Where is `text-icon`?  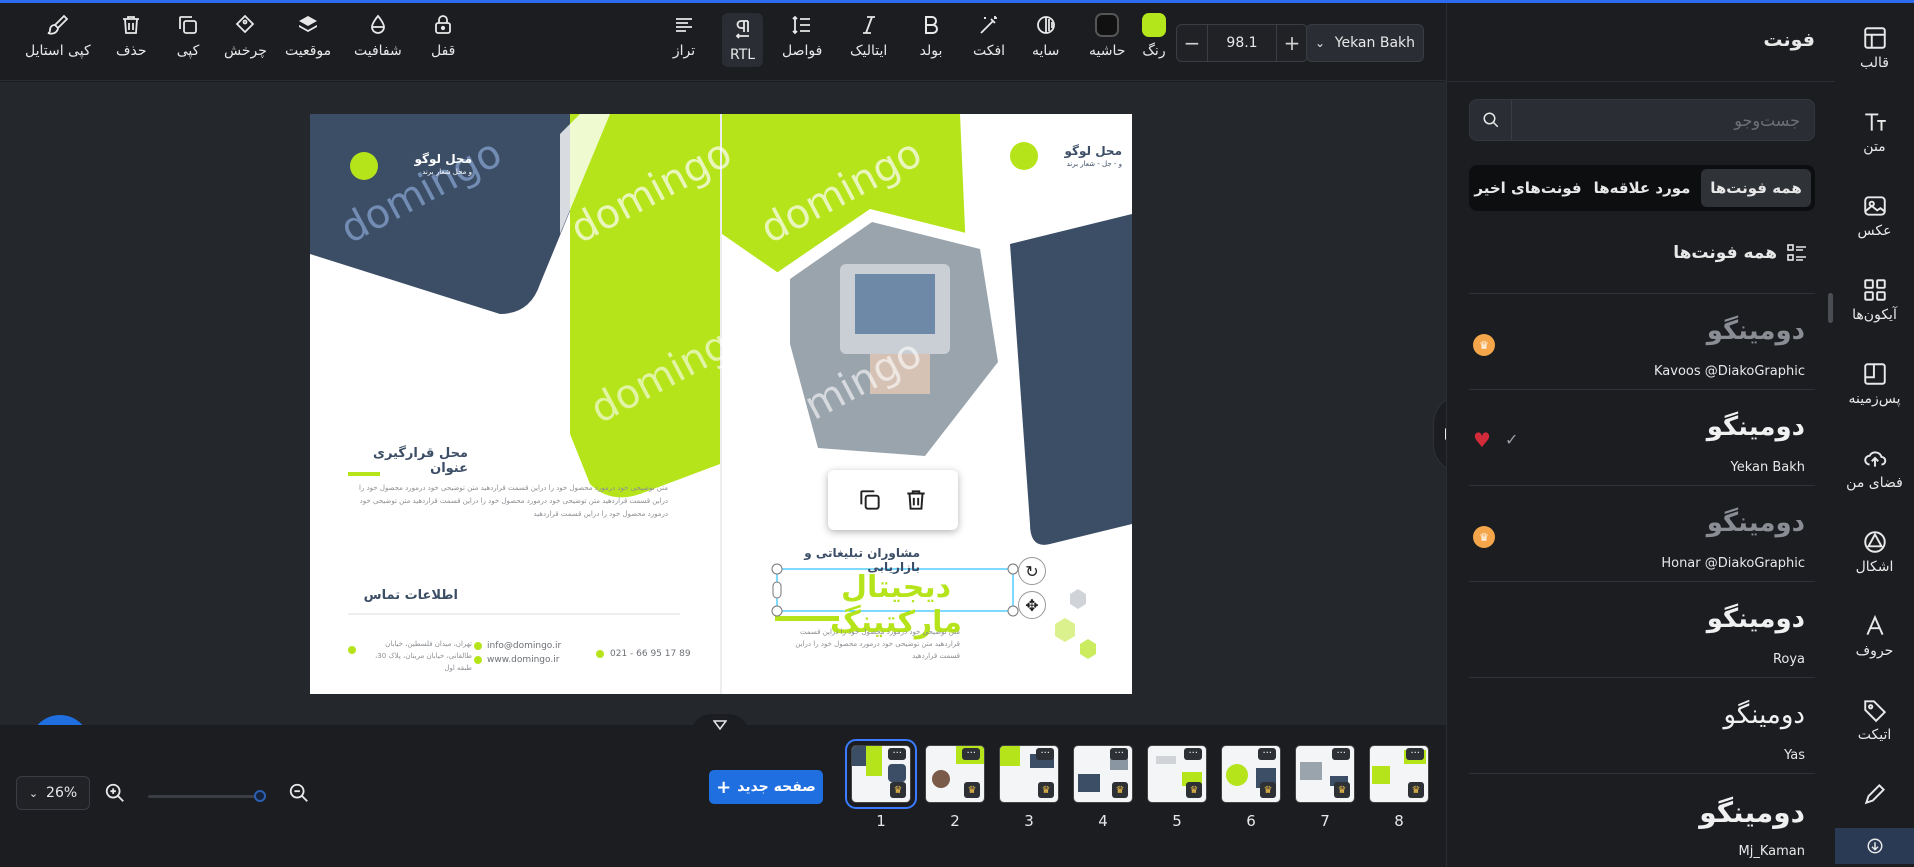
text-icon is located at coordinates (1875, 122).